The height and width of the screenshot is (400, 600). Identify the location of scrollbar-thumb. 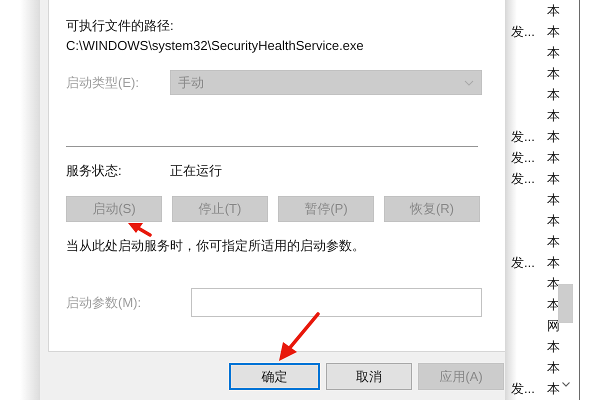
(565, 303).